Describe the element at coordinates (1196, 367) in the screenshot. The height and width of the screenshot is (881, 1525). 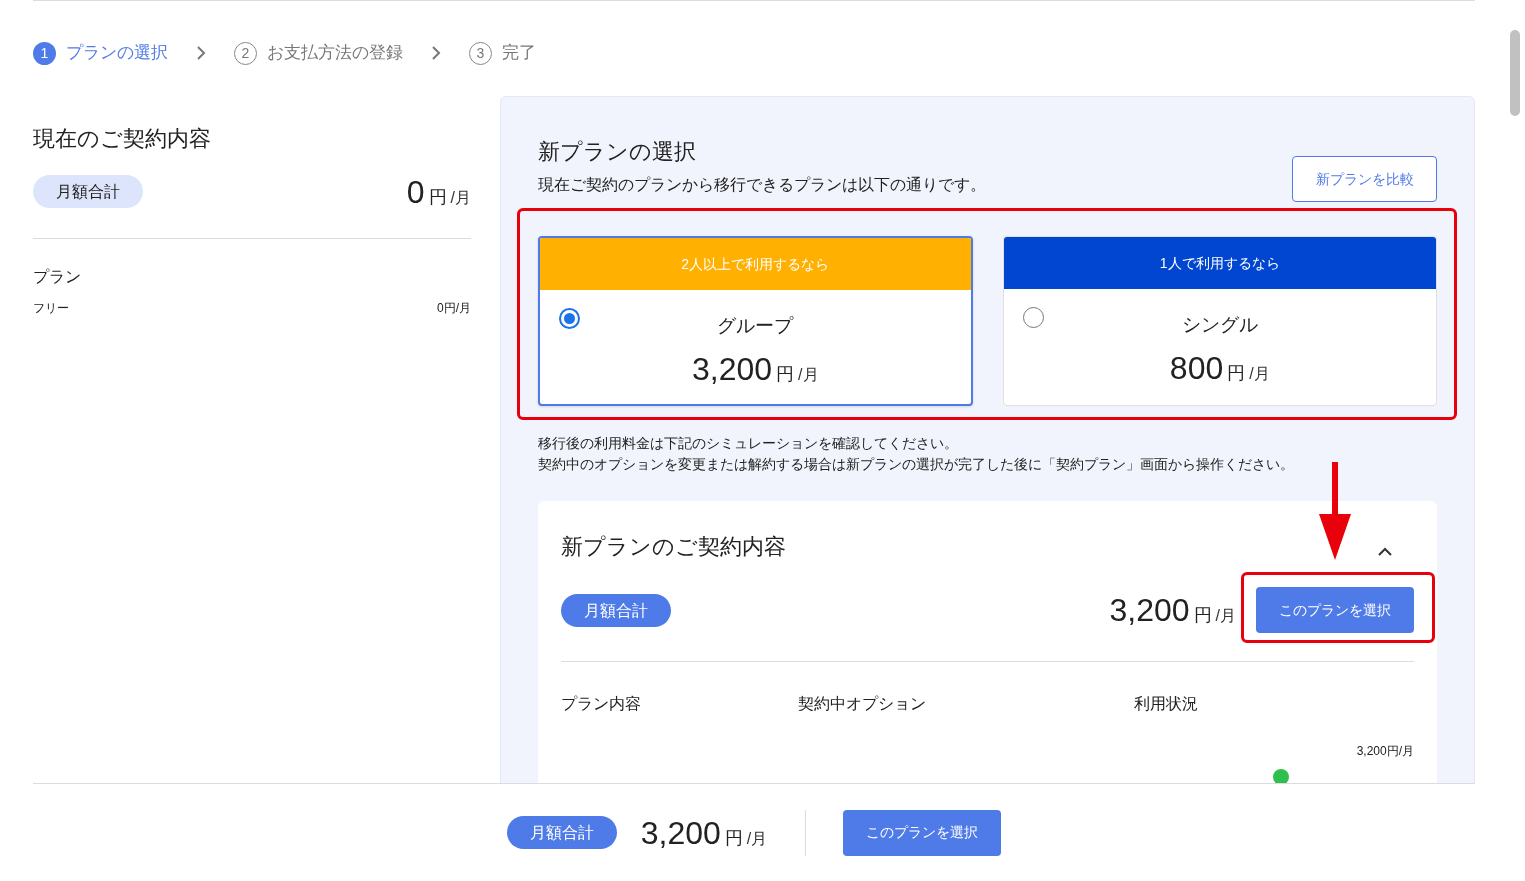
I see `price-amount: 800` at that location.